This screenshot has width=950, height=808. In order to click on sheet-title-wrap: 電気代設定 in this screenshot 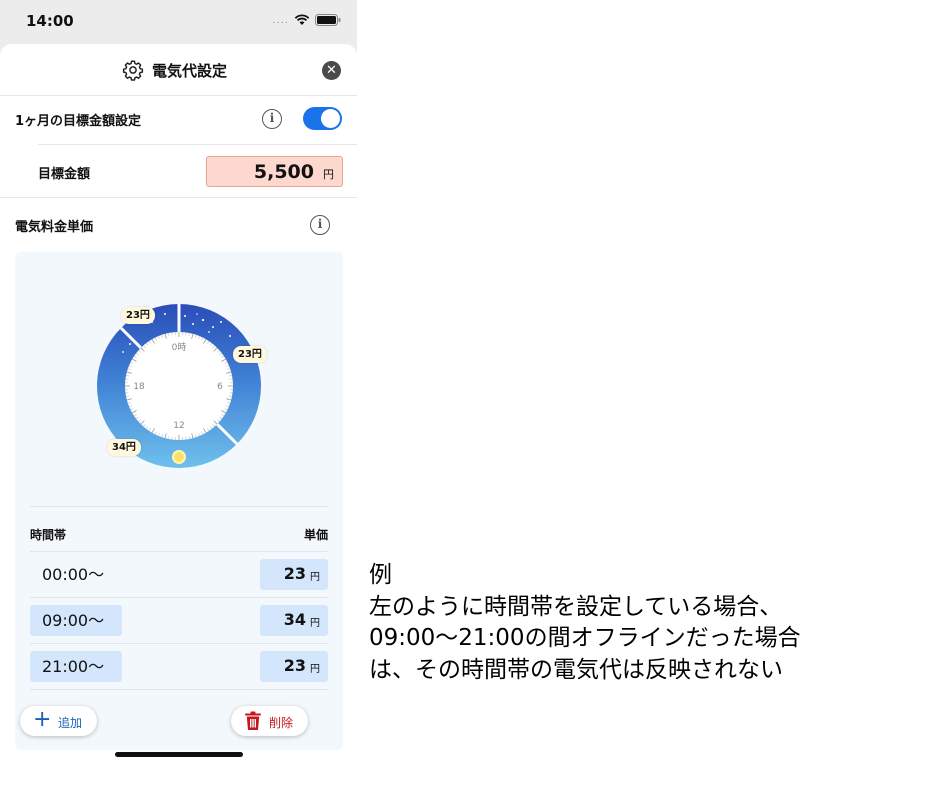, I will do `click(174, 70)`.